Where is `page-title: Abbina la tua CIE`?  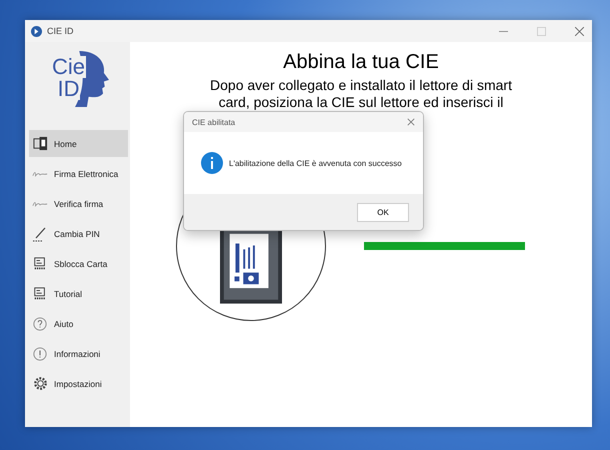 page-title: Abbina la tua CIE is located at coordinates (361, 62).